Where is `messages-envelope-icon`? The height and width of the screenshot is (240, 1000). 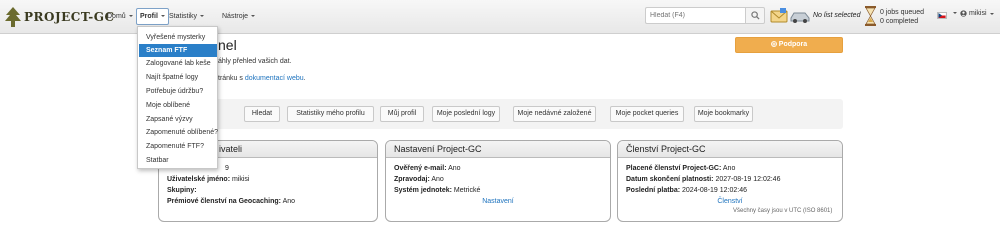
messages-envelope-icon is located at coordinates (779, 16).